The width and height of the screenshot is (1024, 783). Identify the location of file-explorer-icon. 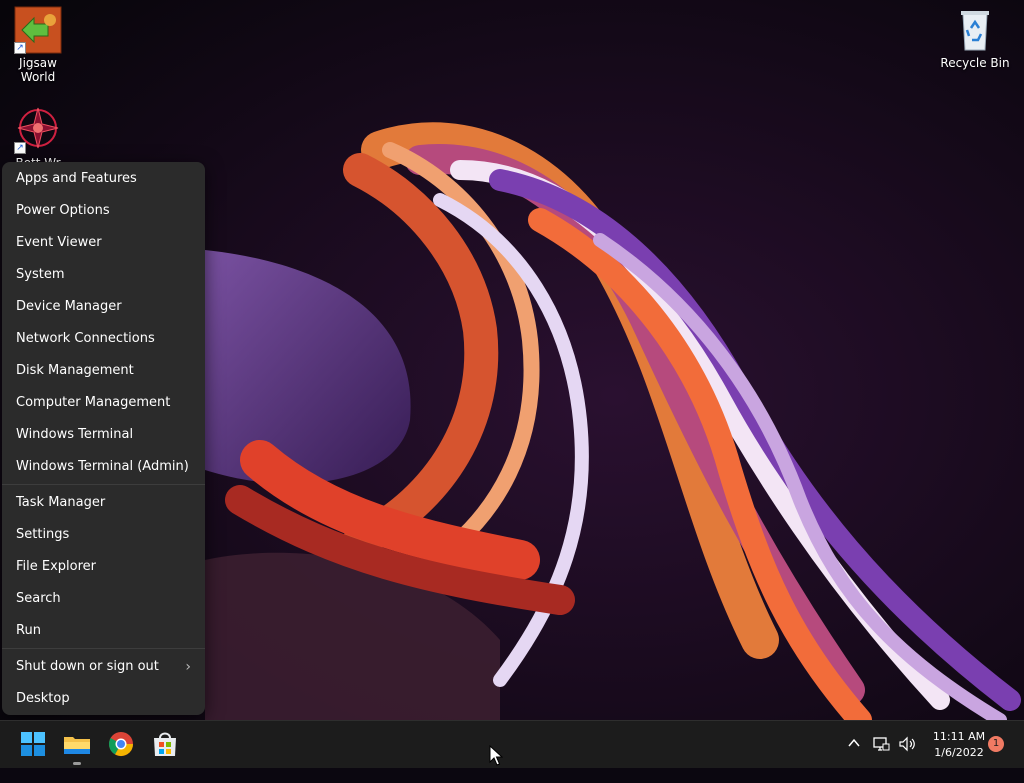
(77, 745).